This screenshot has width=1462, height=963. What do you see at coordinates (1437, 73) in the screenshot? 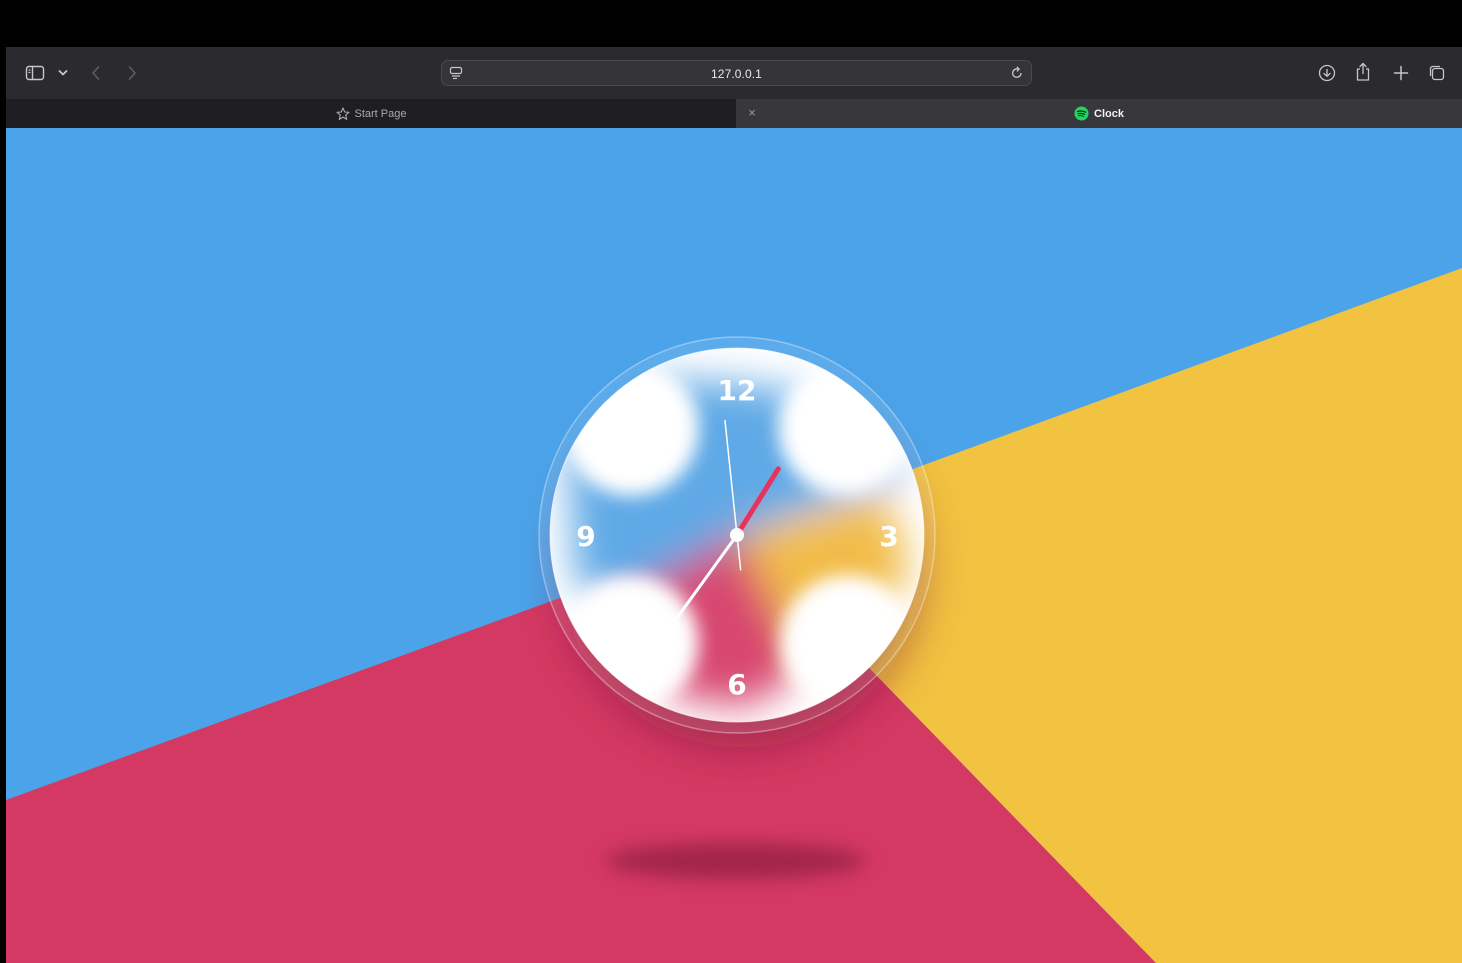
I see `tab-overview-icon` at bounding box center [1437, 73].